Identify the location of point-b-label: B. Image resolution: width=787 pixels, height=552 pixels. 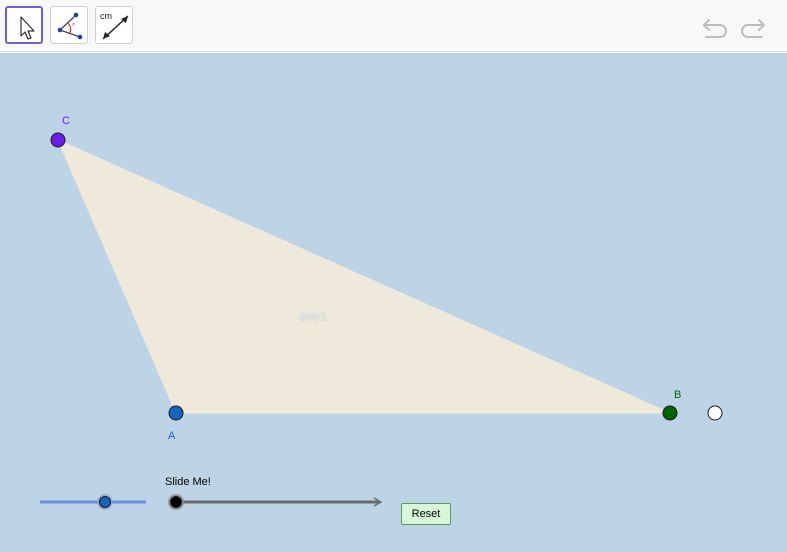
(678, 395).